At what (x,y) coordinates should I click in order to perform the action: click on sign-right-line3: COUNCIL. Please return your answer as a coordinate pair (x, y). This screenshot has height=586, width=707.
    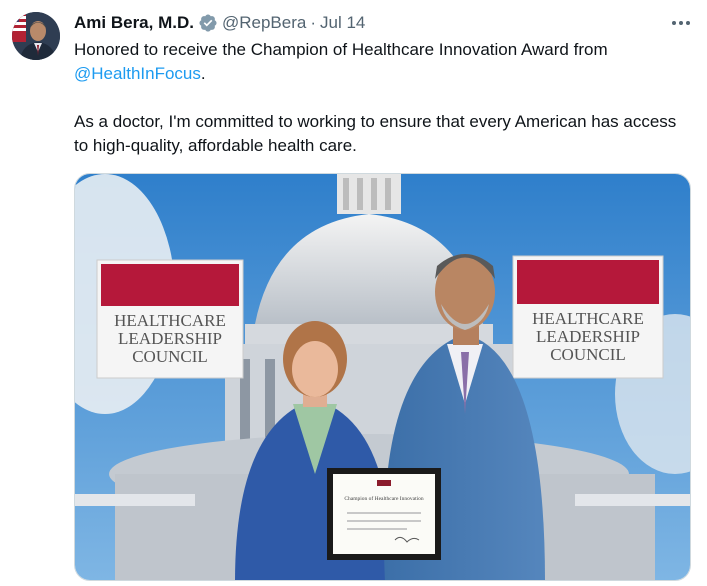
    Looking at the image, I should click on (588, 354).